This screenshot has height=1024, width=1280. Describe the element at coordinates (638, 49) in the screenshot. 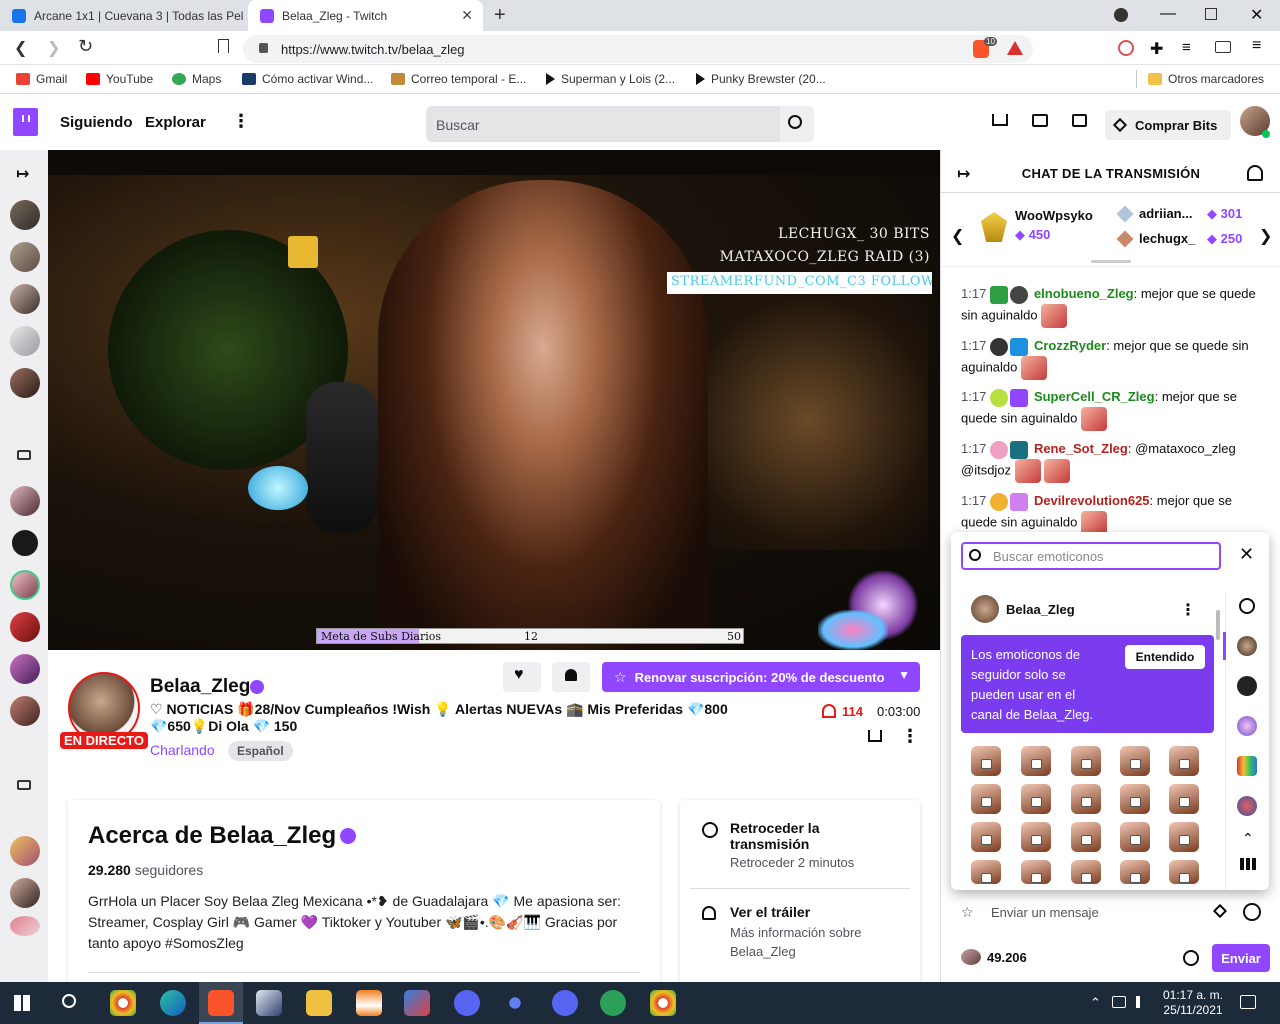

I see `url-field: https://www.twitch.tv/belaa_zleg 10` at that location.